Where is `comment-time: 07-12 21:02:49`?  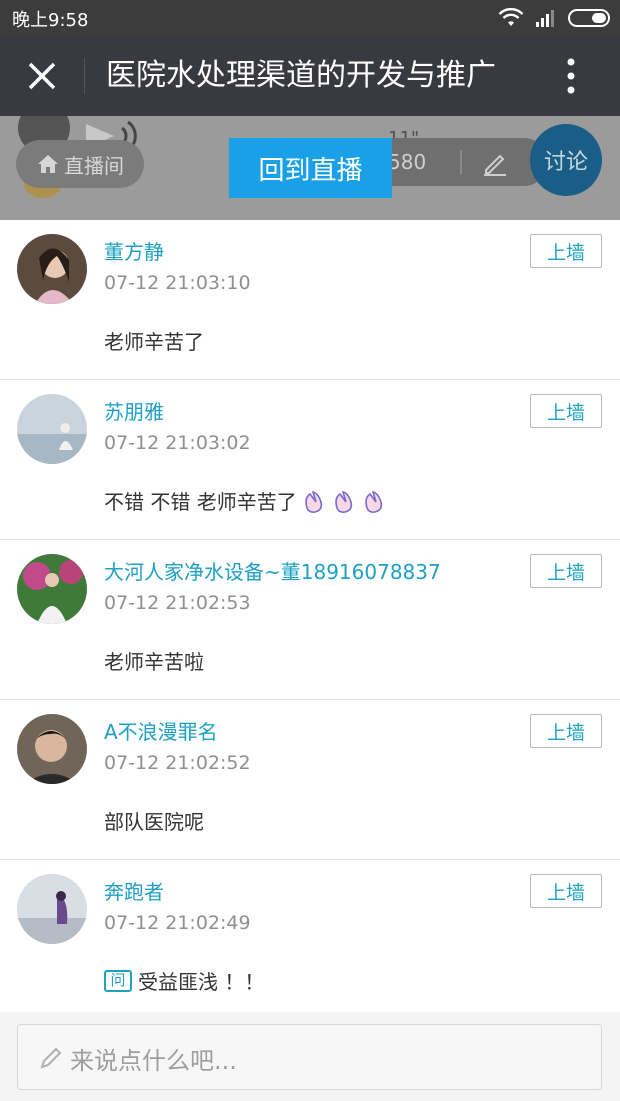 comment-time: 07-12 21:02:49 is located at coordinates (177, 923).